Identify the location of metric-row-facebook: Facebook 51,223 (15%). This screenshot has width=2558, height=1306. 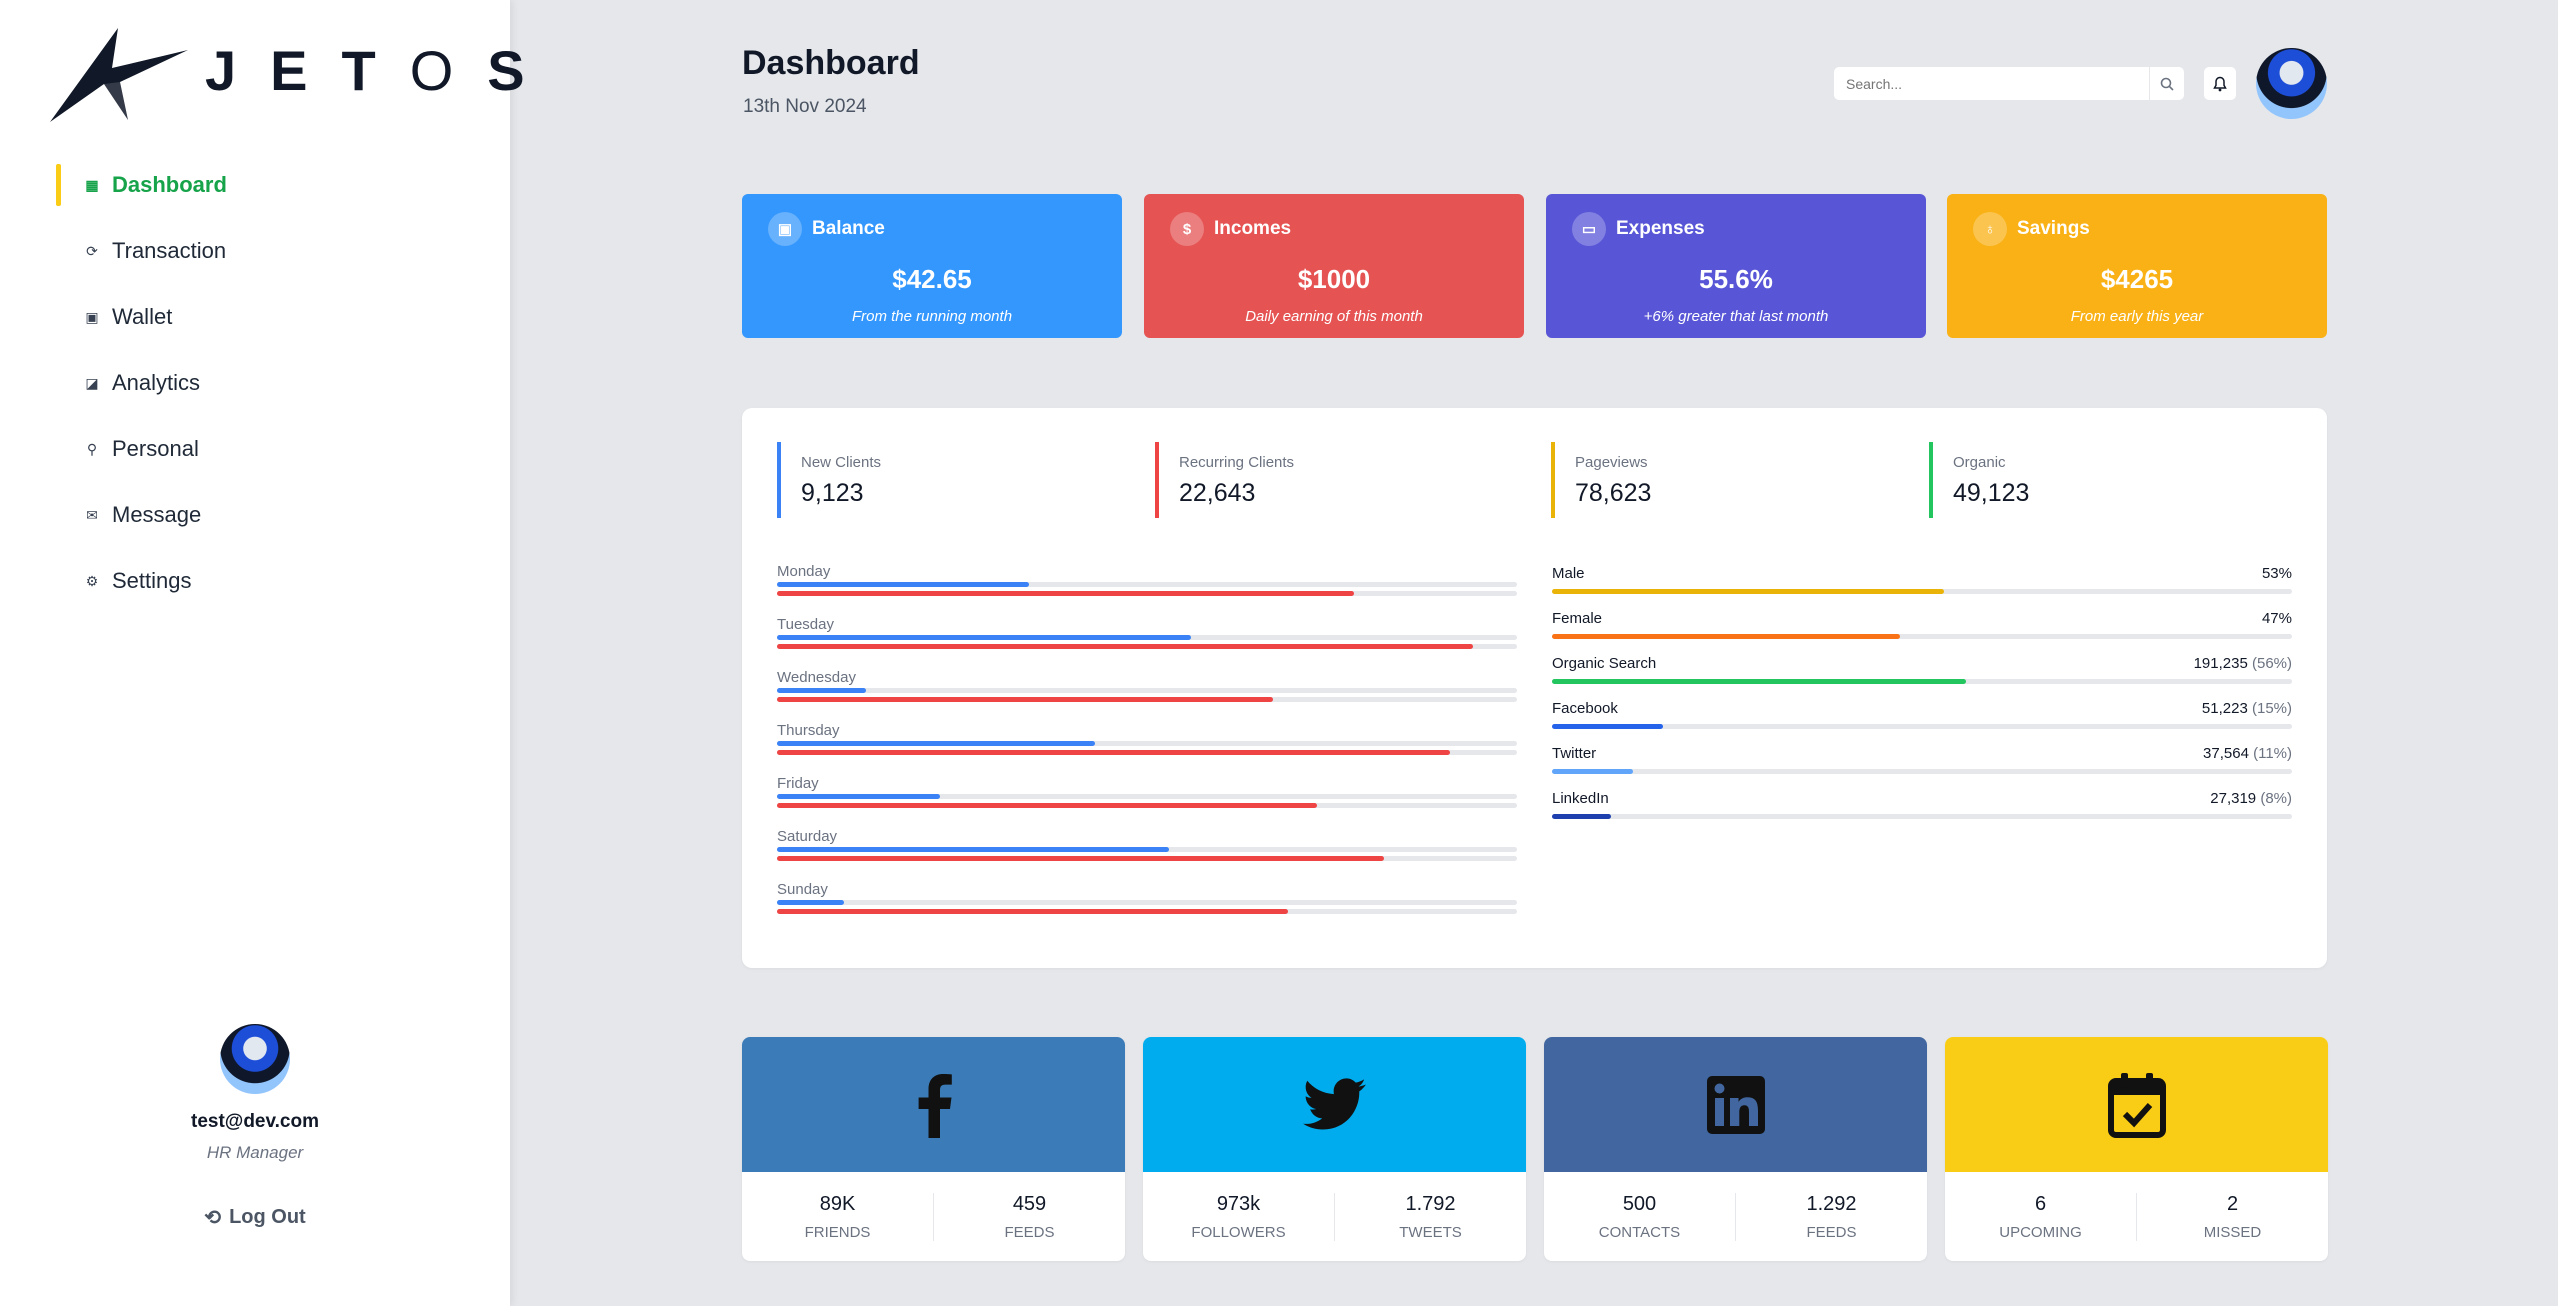
(1922, 720).